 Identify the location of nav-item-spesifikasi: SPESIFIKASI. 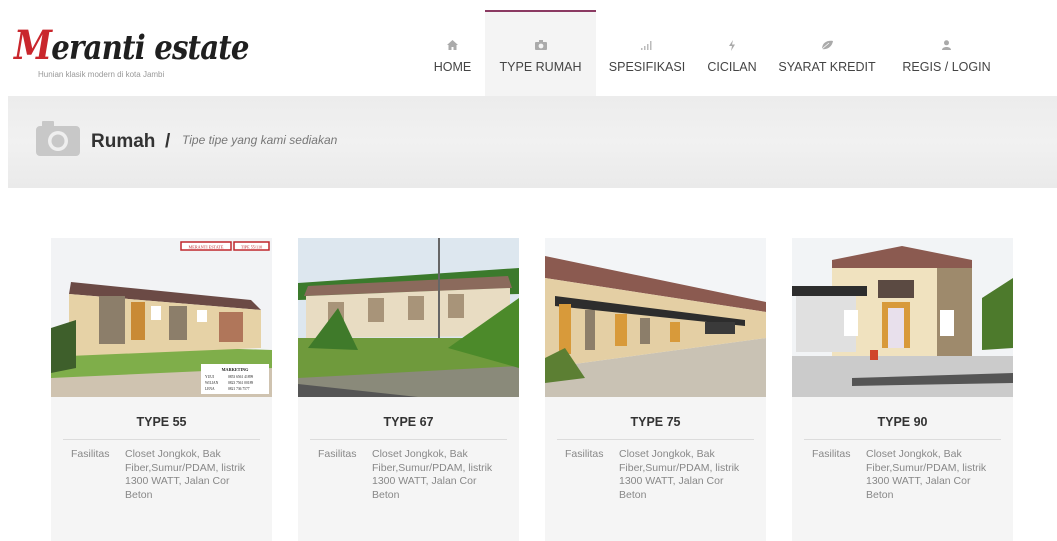
(647, 53).